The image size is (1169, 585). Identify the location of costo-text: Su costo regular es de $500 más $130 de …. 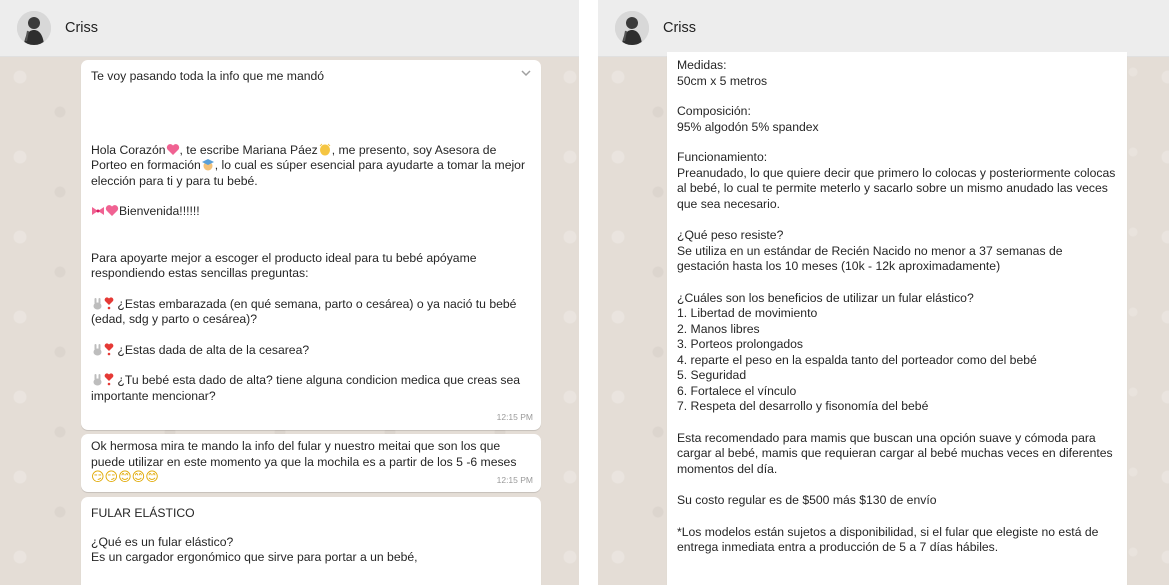
(807, 500).